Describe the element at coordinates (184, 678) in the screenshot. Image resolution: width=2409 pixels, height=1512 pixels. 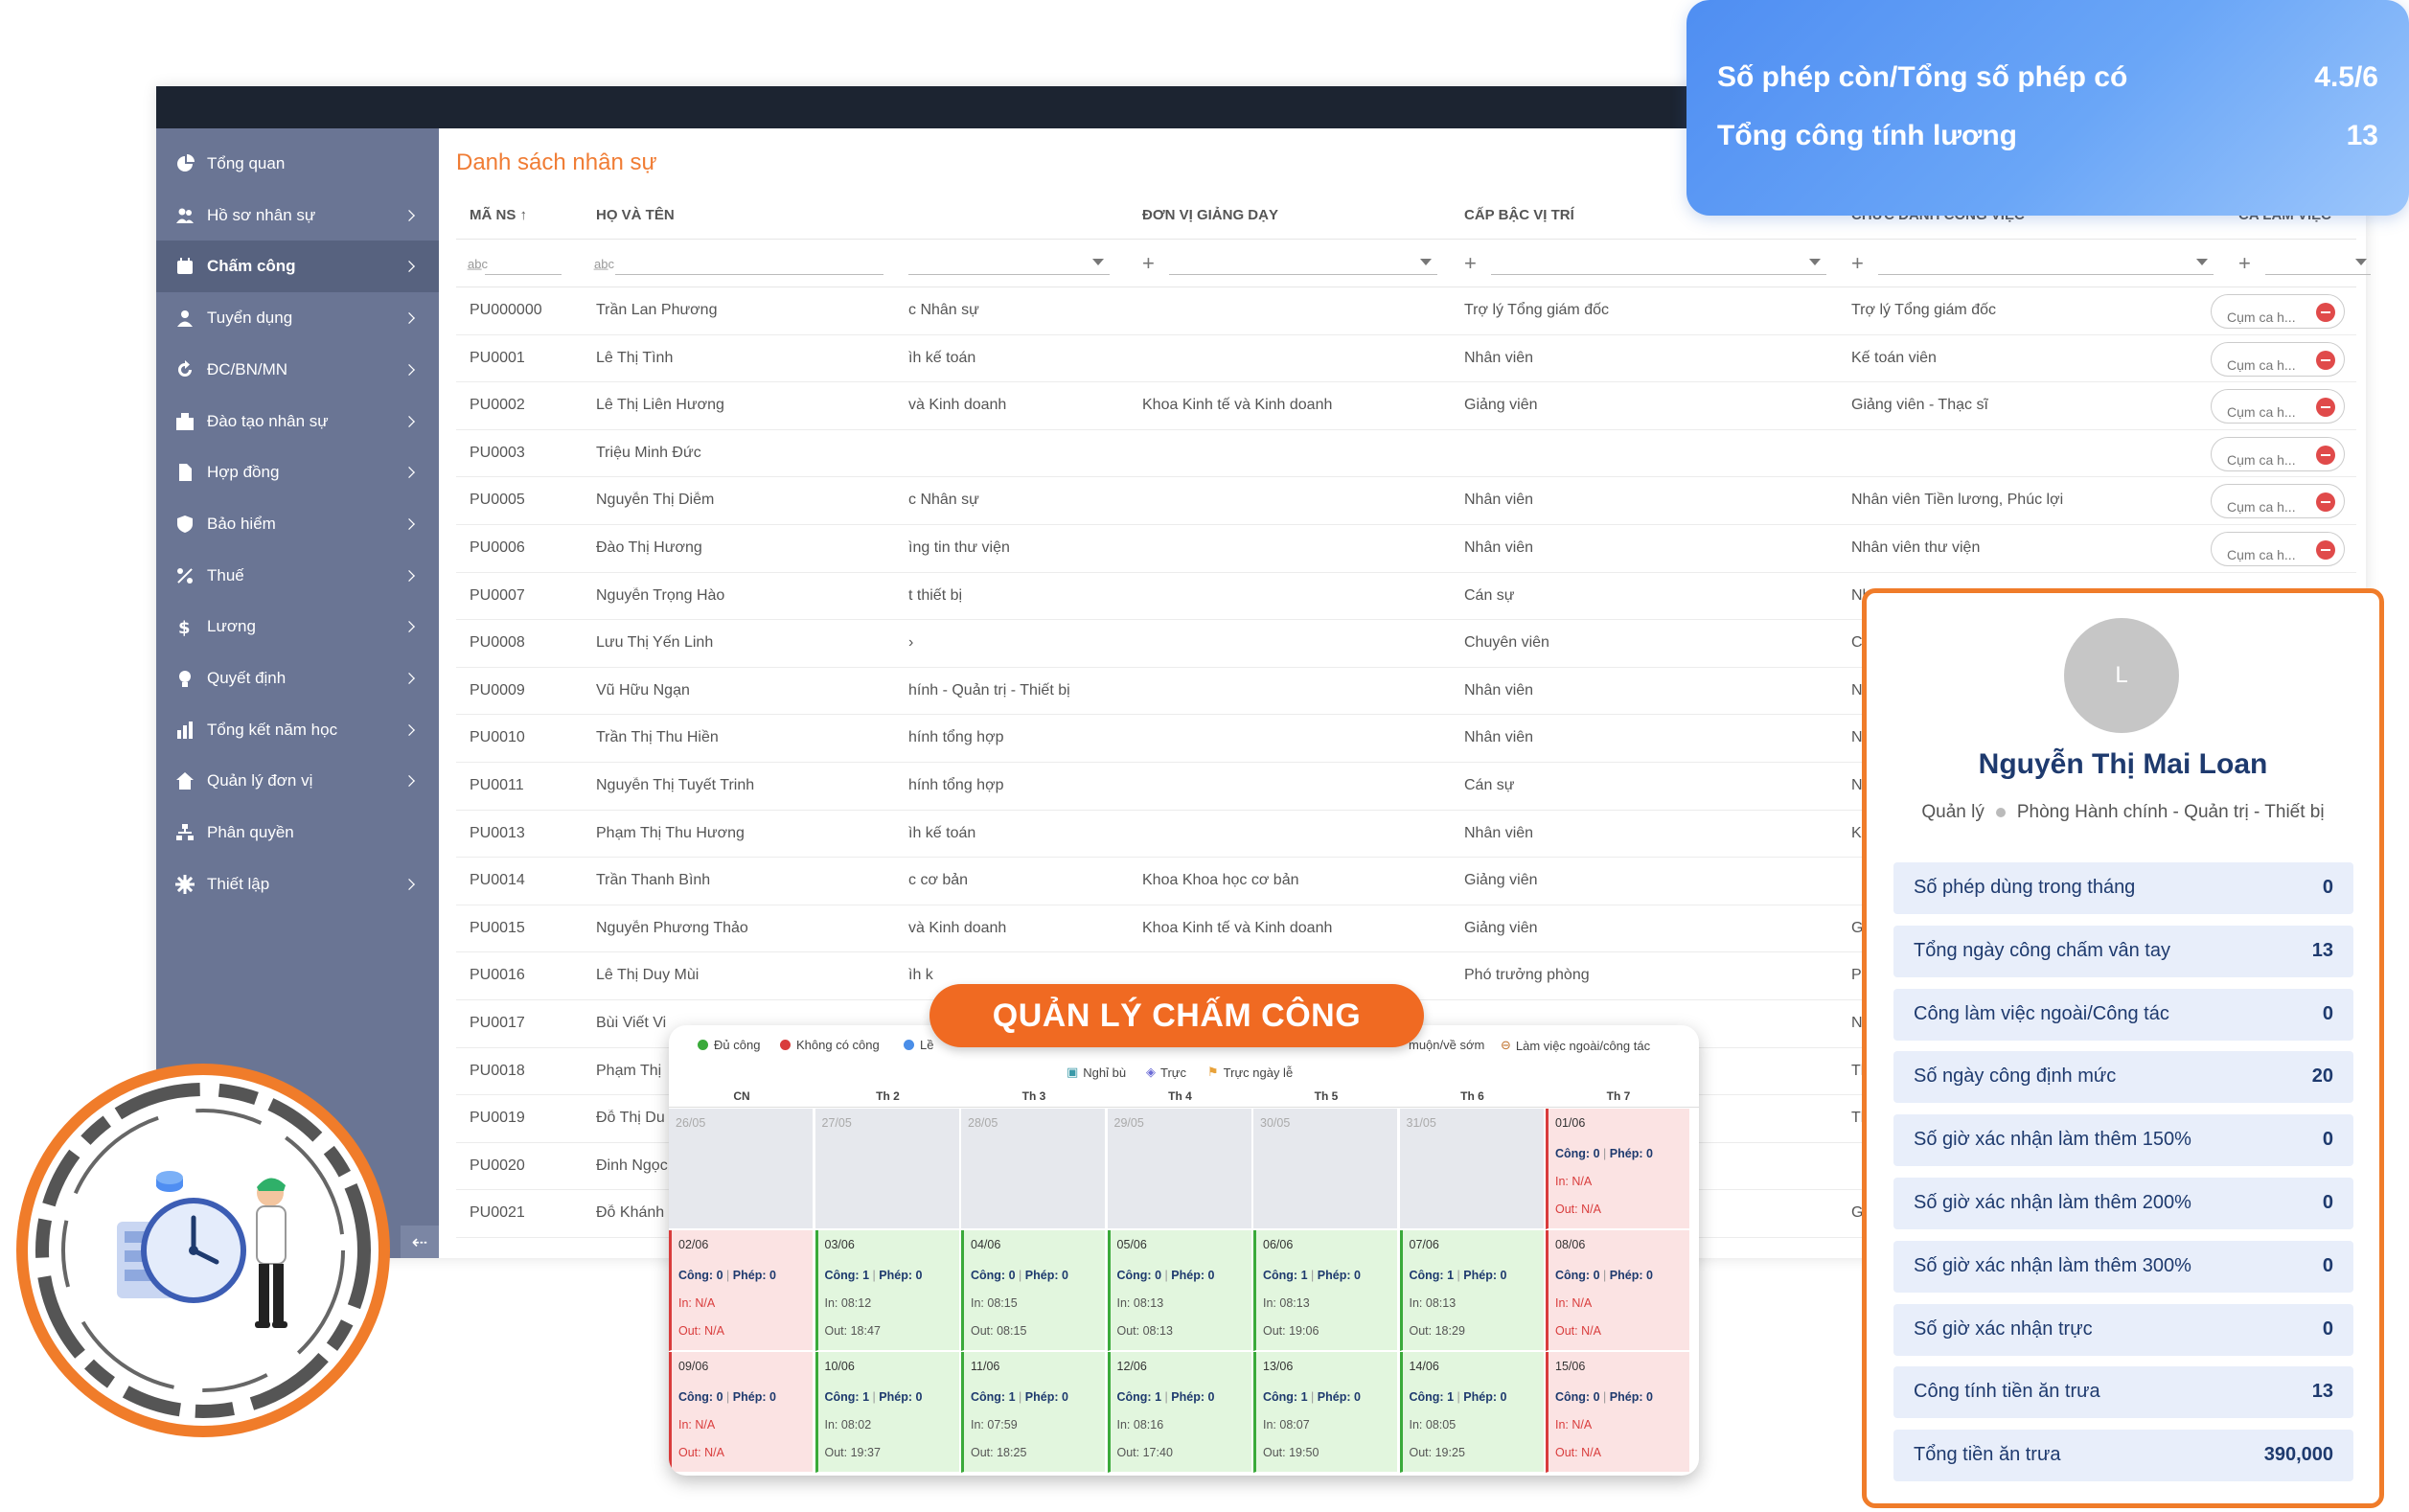
I see `bulb-icon` at that location.